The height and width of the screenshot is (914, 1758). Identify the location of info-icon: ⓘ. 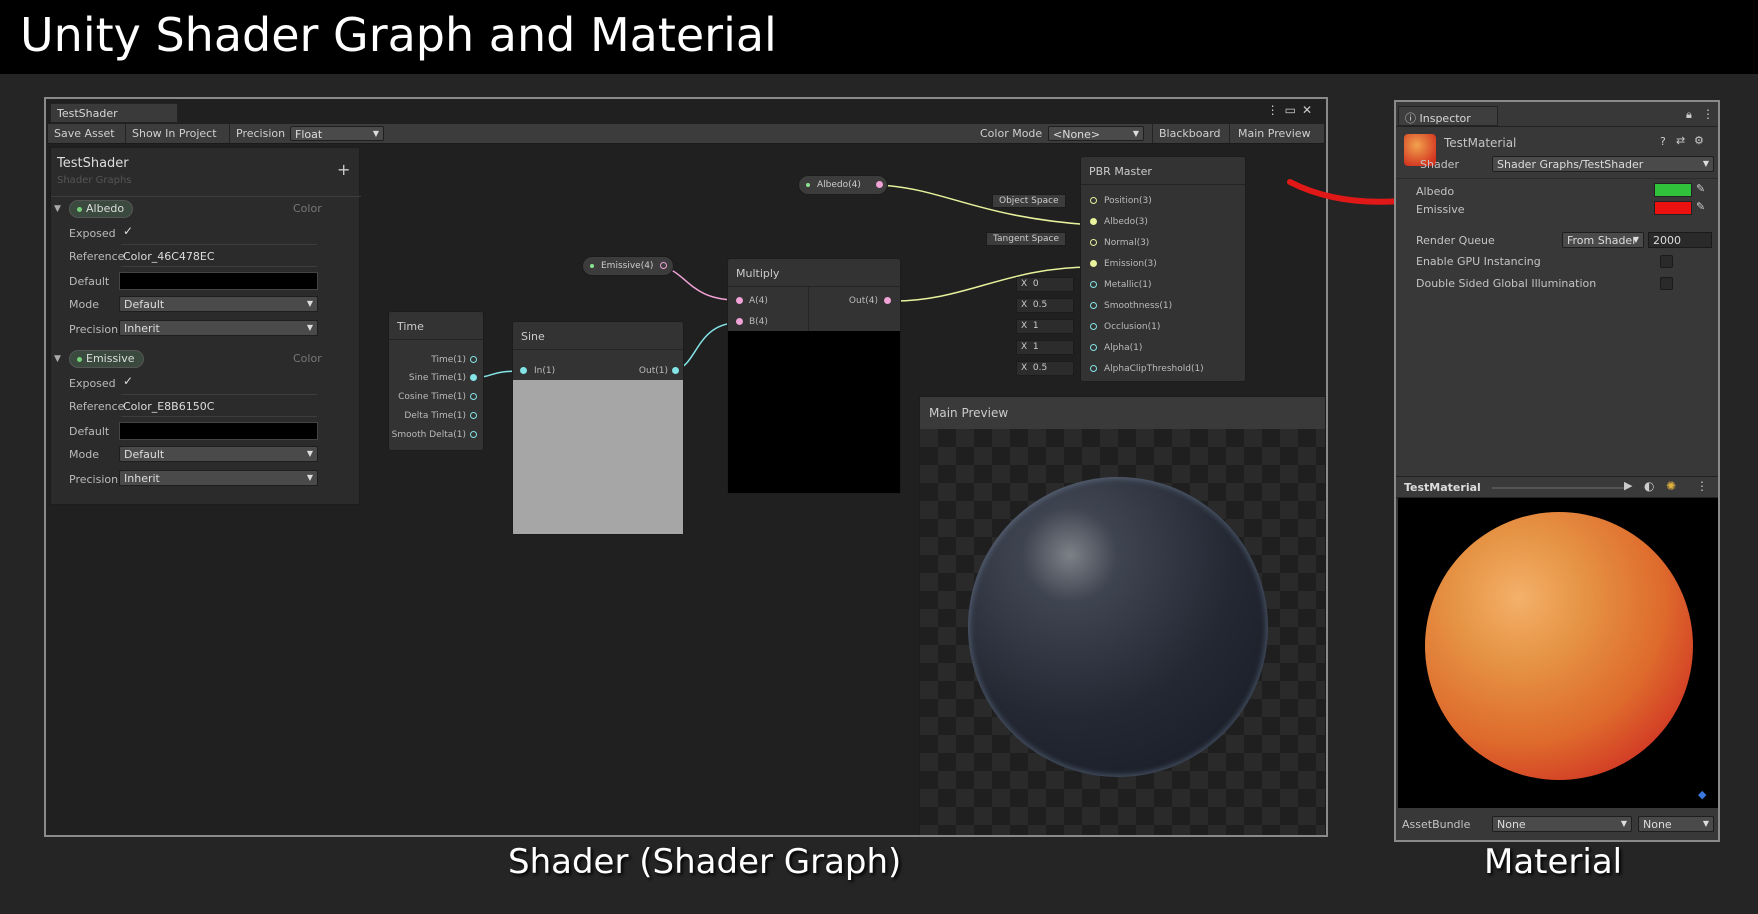
(1410, 118).